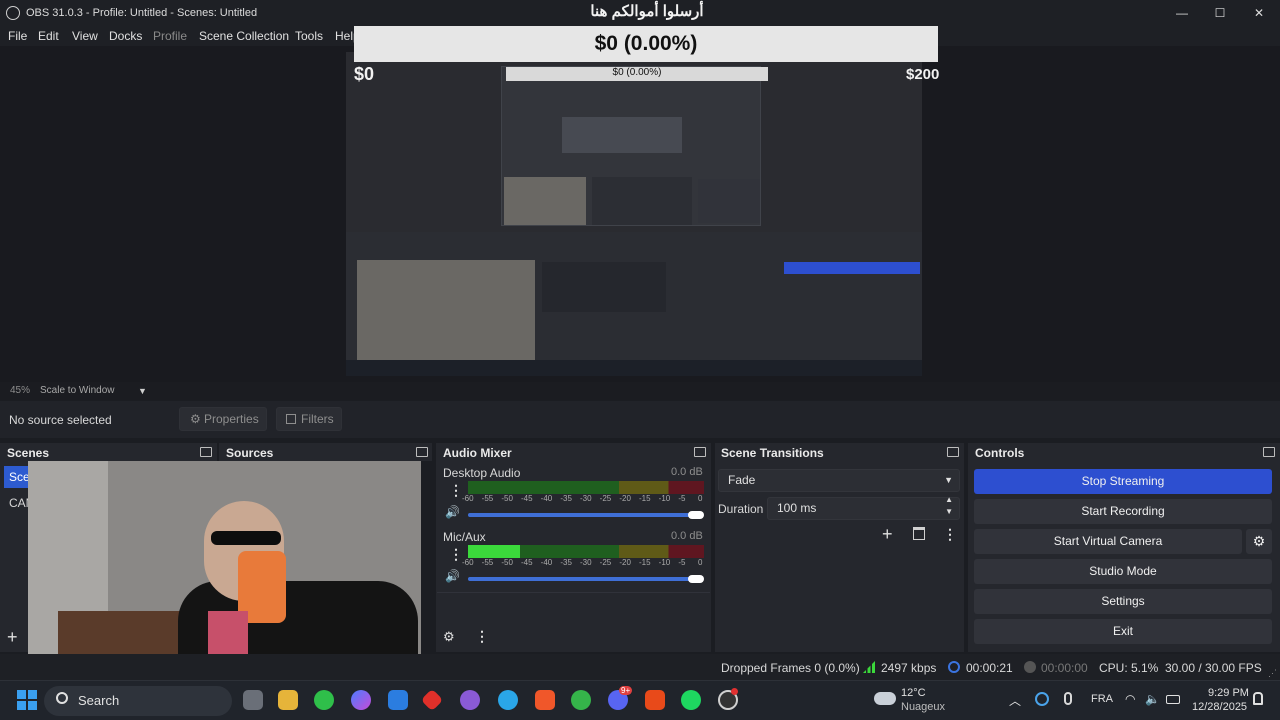 Image resolution: width=1280 pixels, height=720 pixels. What do you see at coordinates (923, 707) in the screenshot?
I see `weather-desc: Nuageux` at bounding box center [923, 707].